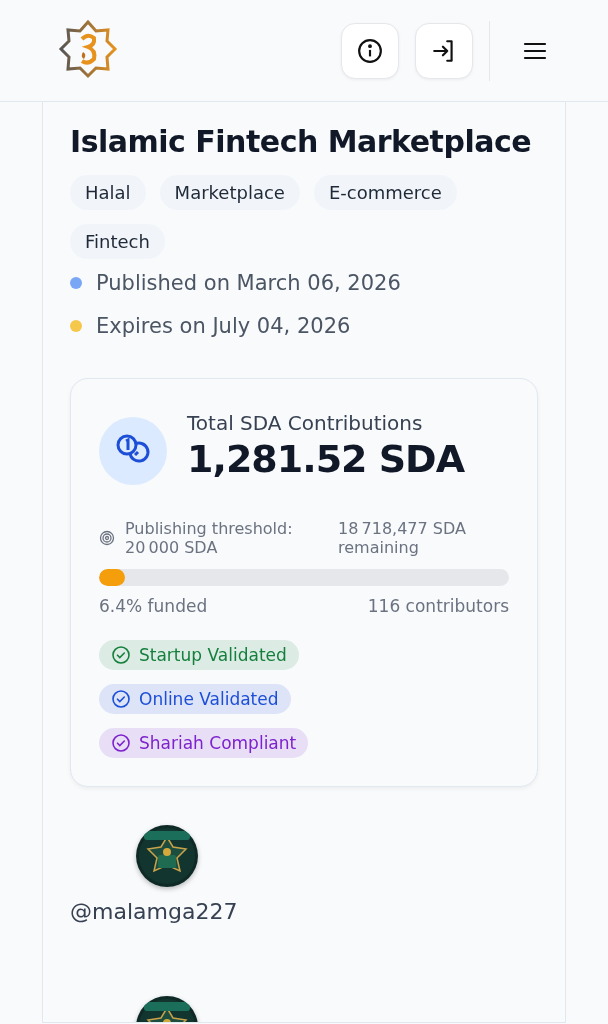  What do you see at coordinates (195, 699) in the screenshot?
I see `validation-badge: Online Validated` at bounding box center [195, 699].